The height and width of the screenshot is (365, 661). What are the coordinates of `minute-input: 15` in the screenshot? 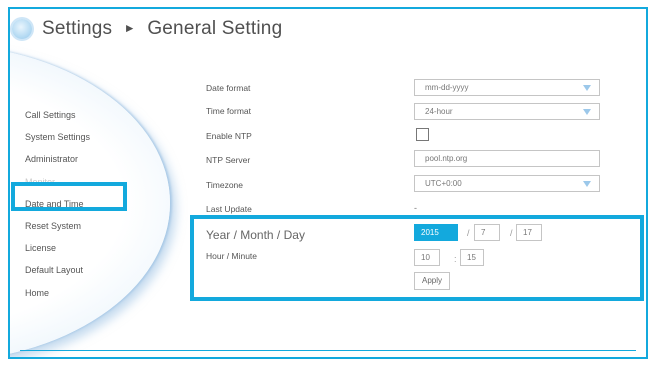 It's located at (472, 257).